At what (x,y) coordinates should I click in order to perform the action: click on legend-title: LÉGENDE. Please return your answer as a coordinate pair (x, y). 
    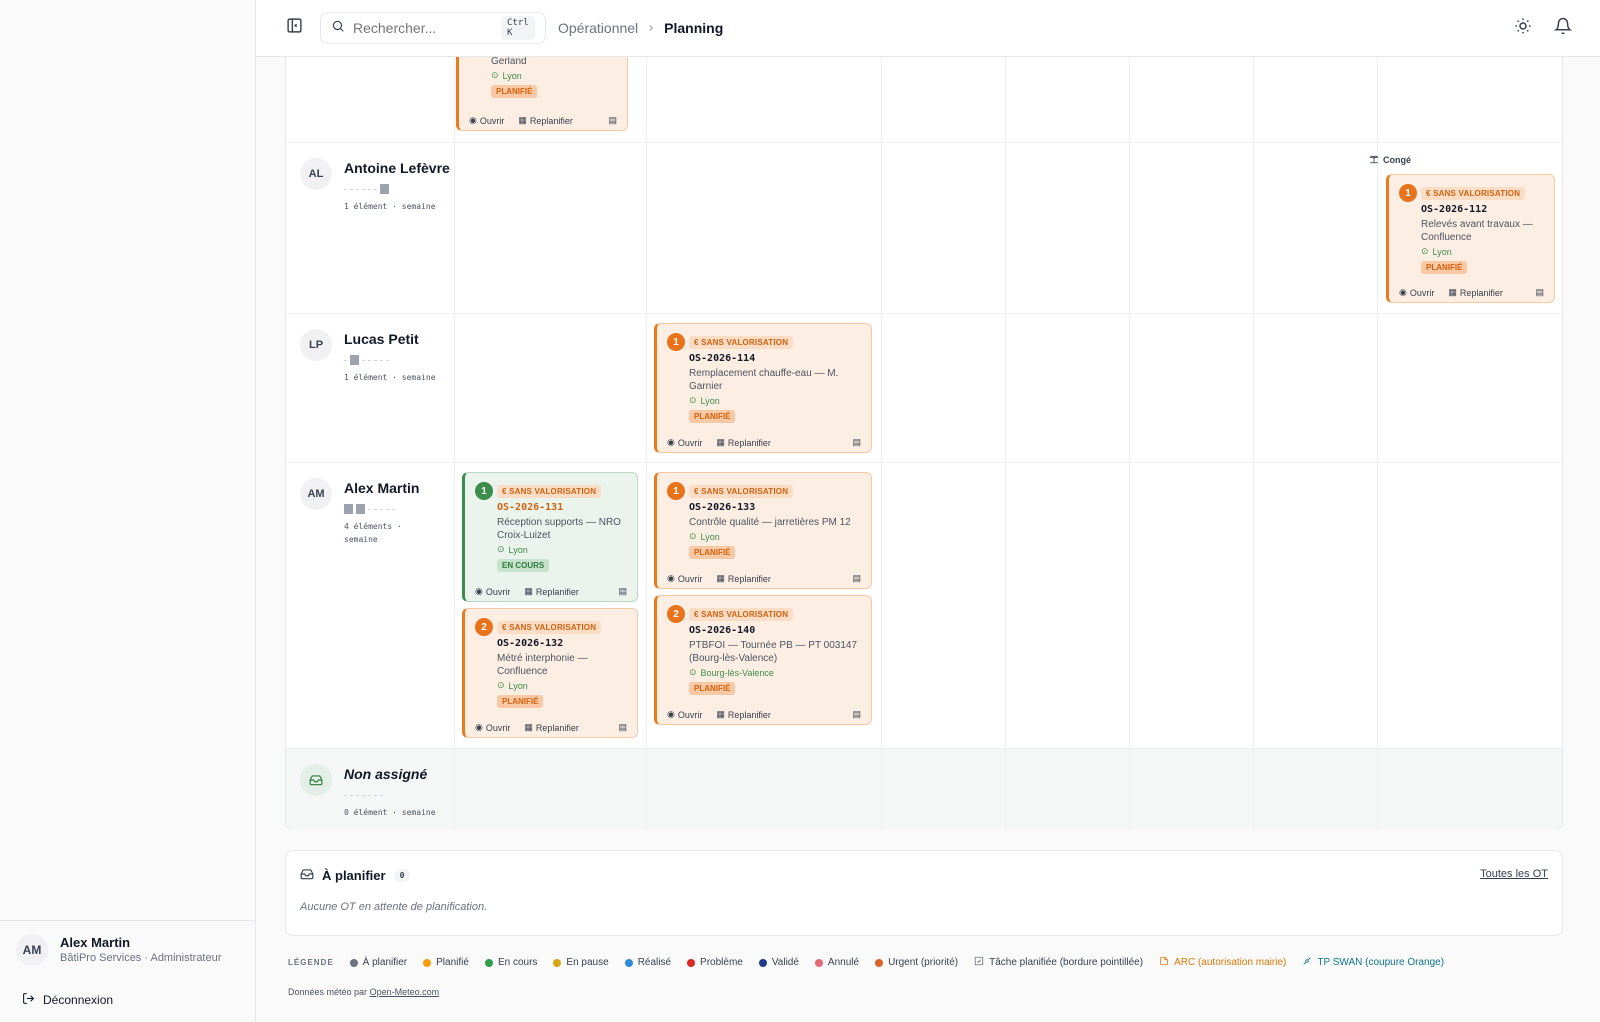
    Looking at the image, I should click on (311, 962).